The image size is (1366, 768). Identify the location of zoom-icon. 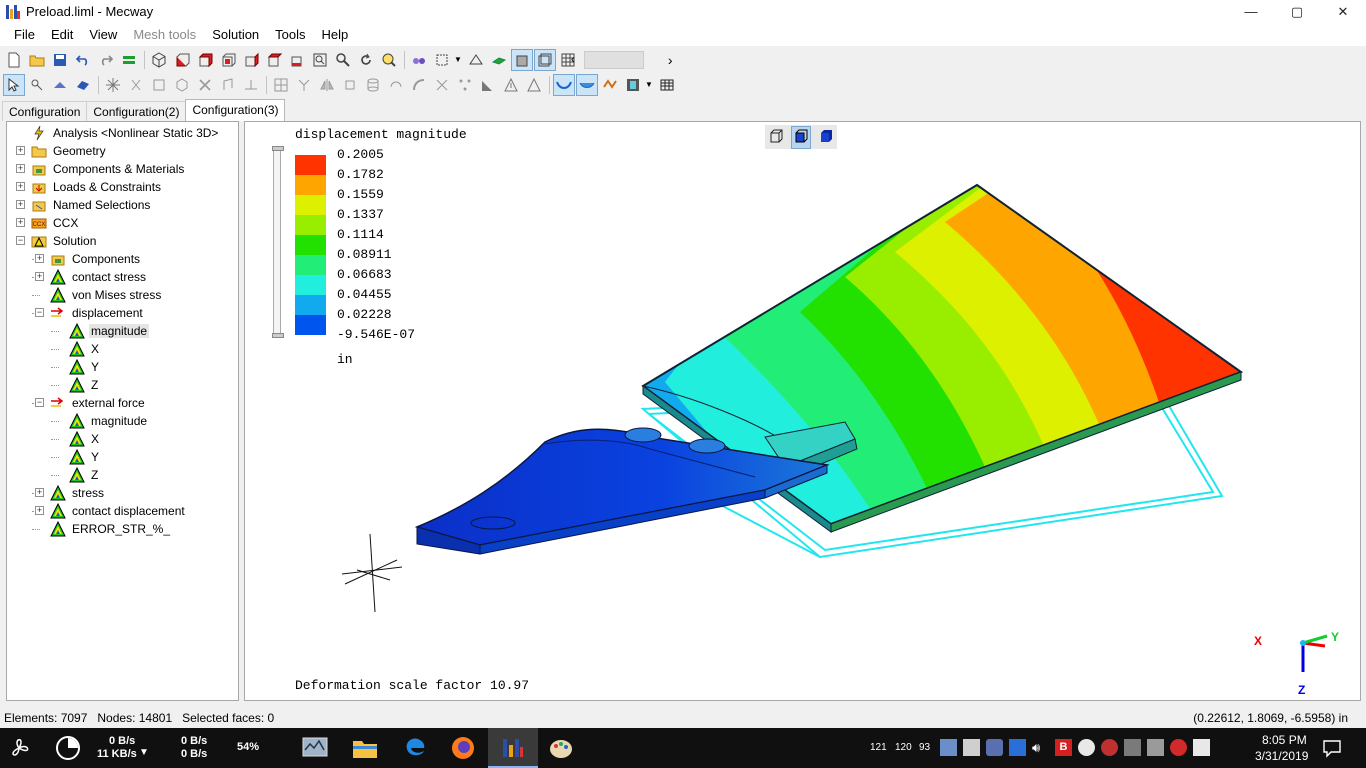
(343, 60).